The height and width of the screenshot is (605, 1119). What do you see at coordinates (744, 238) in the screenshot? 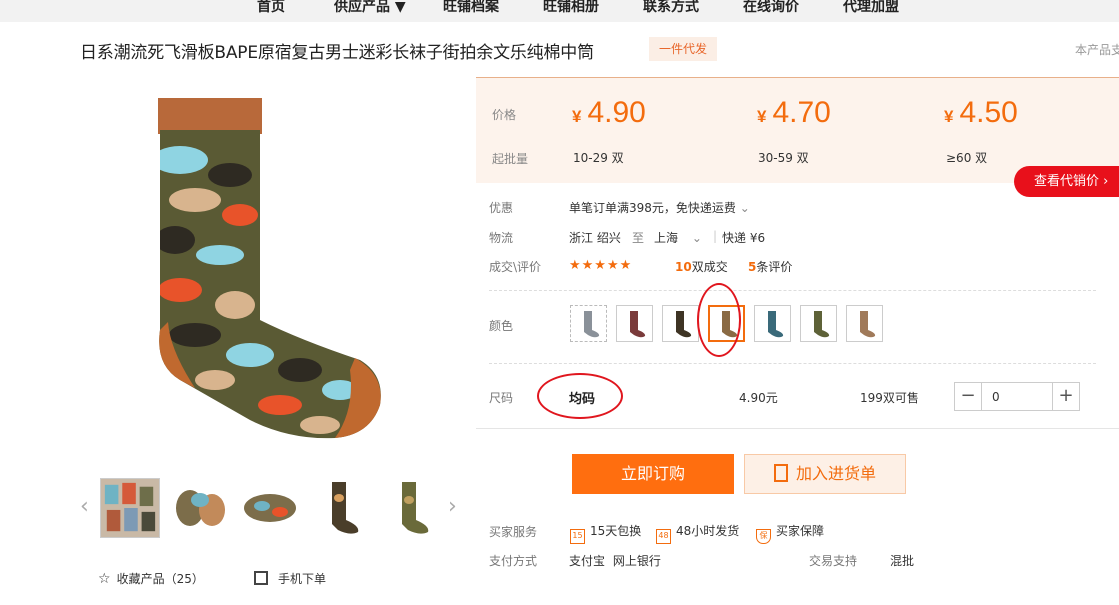
I see `shipping-fee: 快递 ¥6` at bounding box center [744, 238].